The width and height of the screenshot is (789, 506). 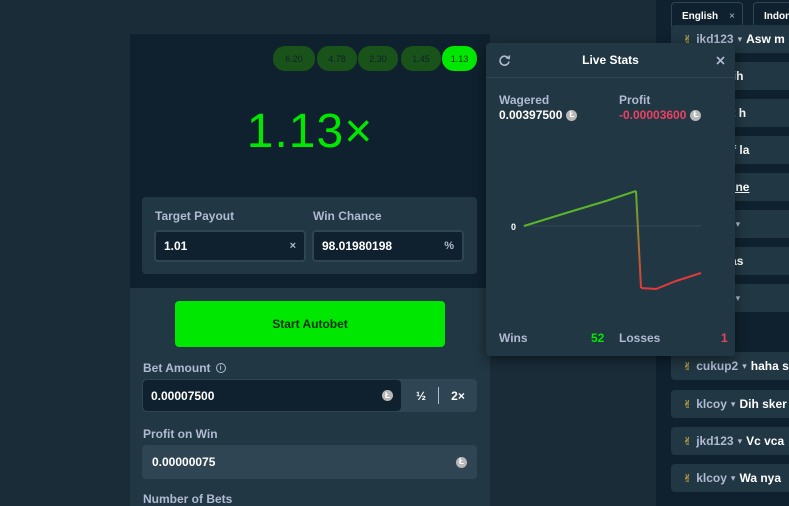 What do you see at coordinates (671, 281) in the screenshot?
I see `profit-line-loss` at bounding box center [671, 281].